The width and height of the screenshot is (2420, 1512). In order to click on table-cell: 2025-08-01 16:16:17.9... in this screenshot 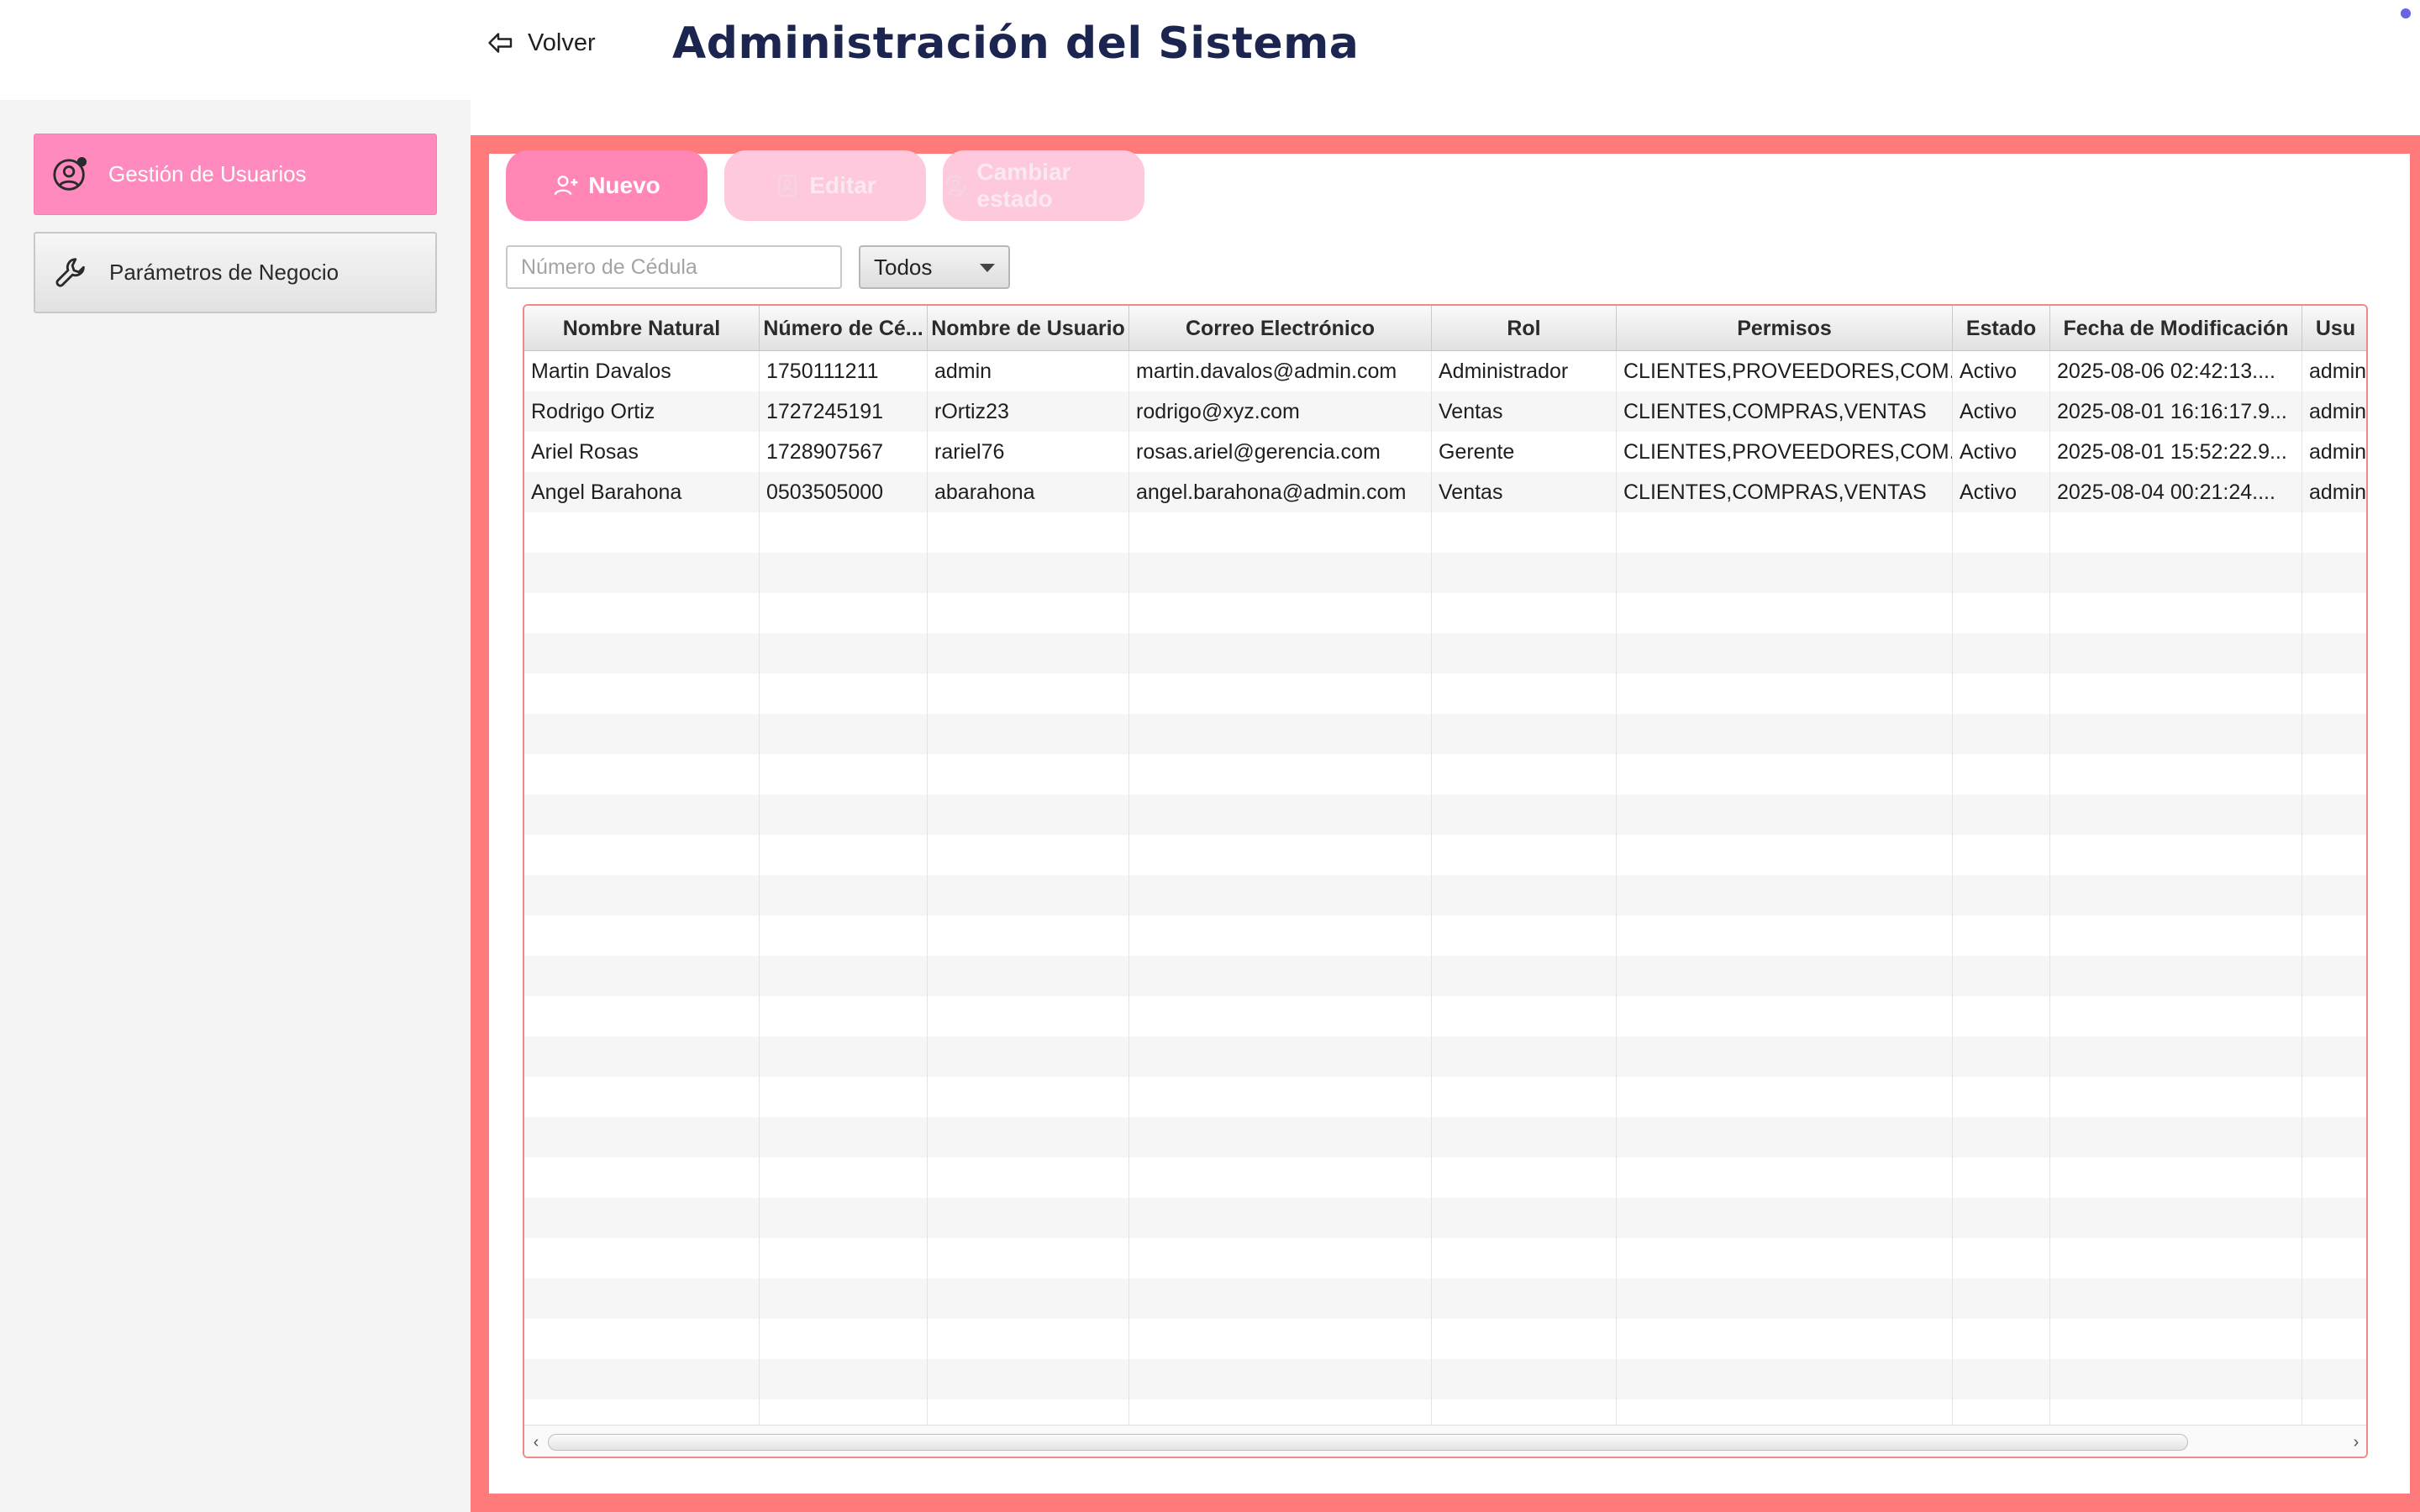, I will do `click(2176, 411)`.